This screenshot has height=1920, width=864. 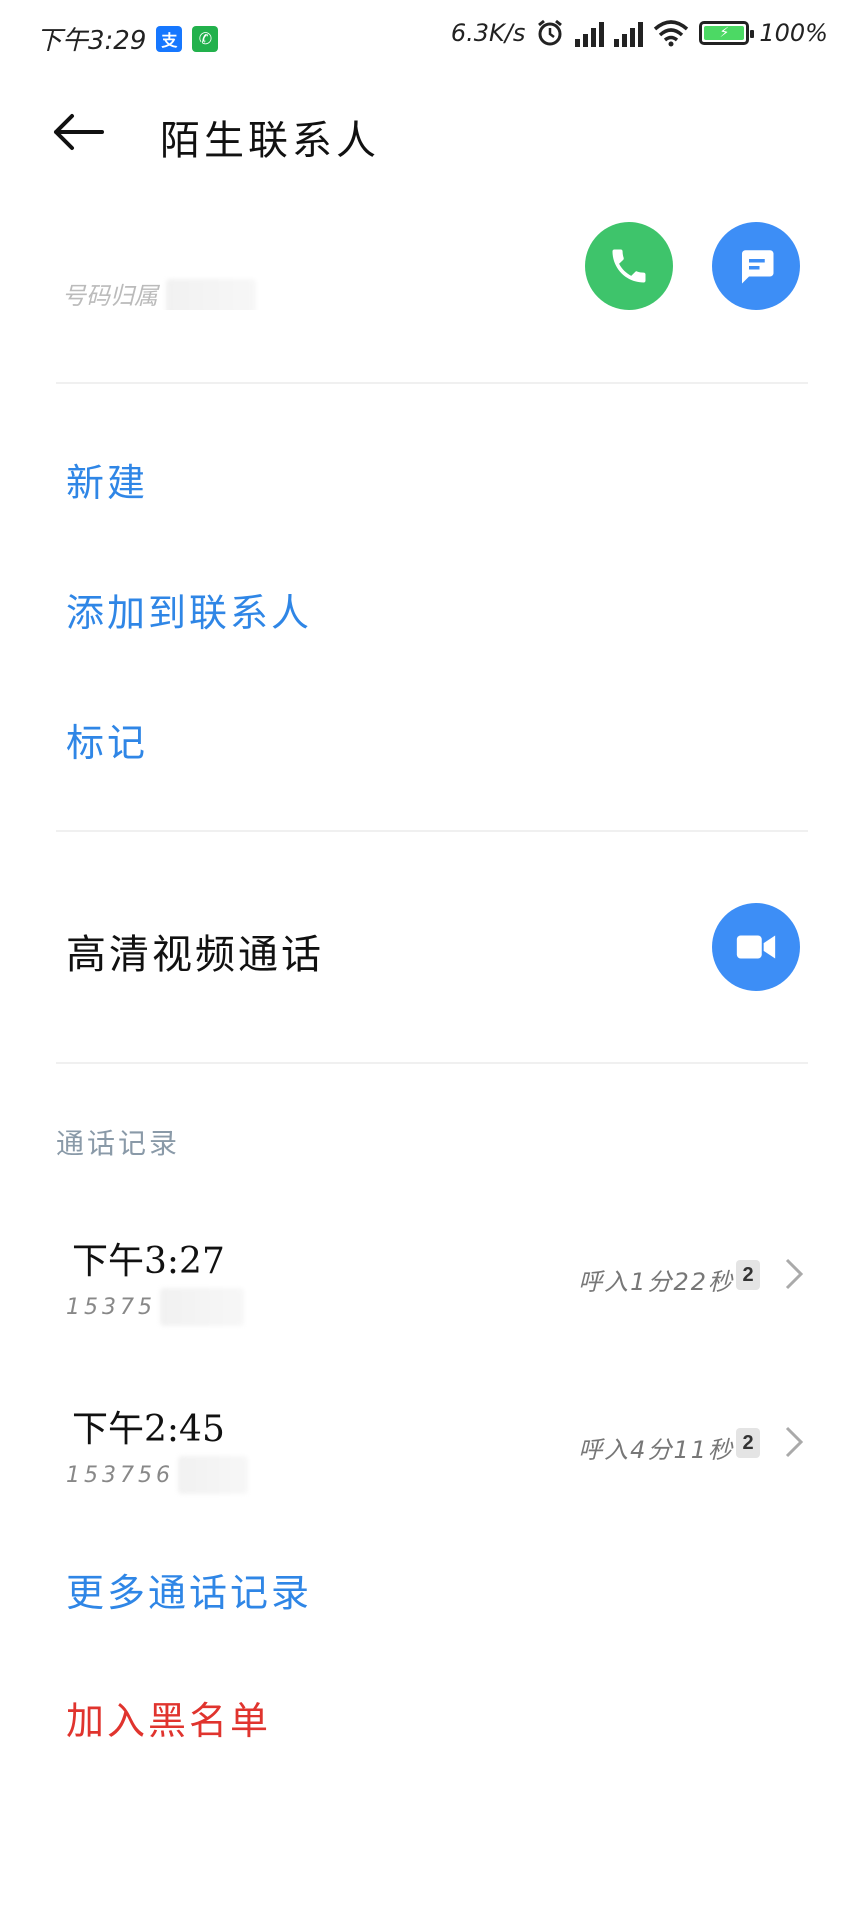 What do you see at coordinates (488, 33) in the screenshot?
I see `net-speed: 6.3K/s` at bounding box center [488, 33].